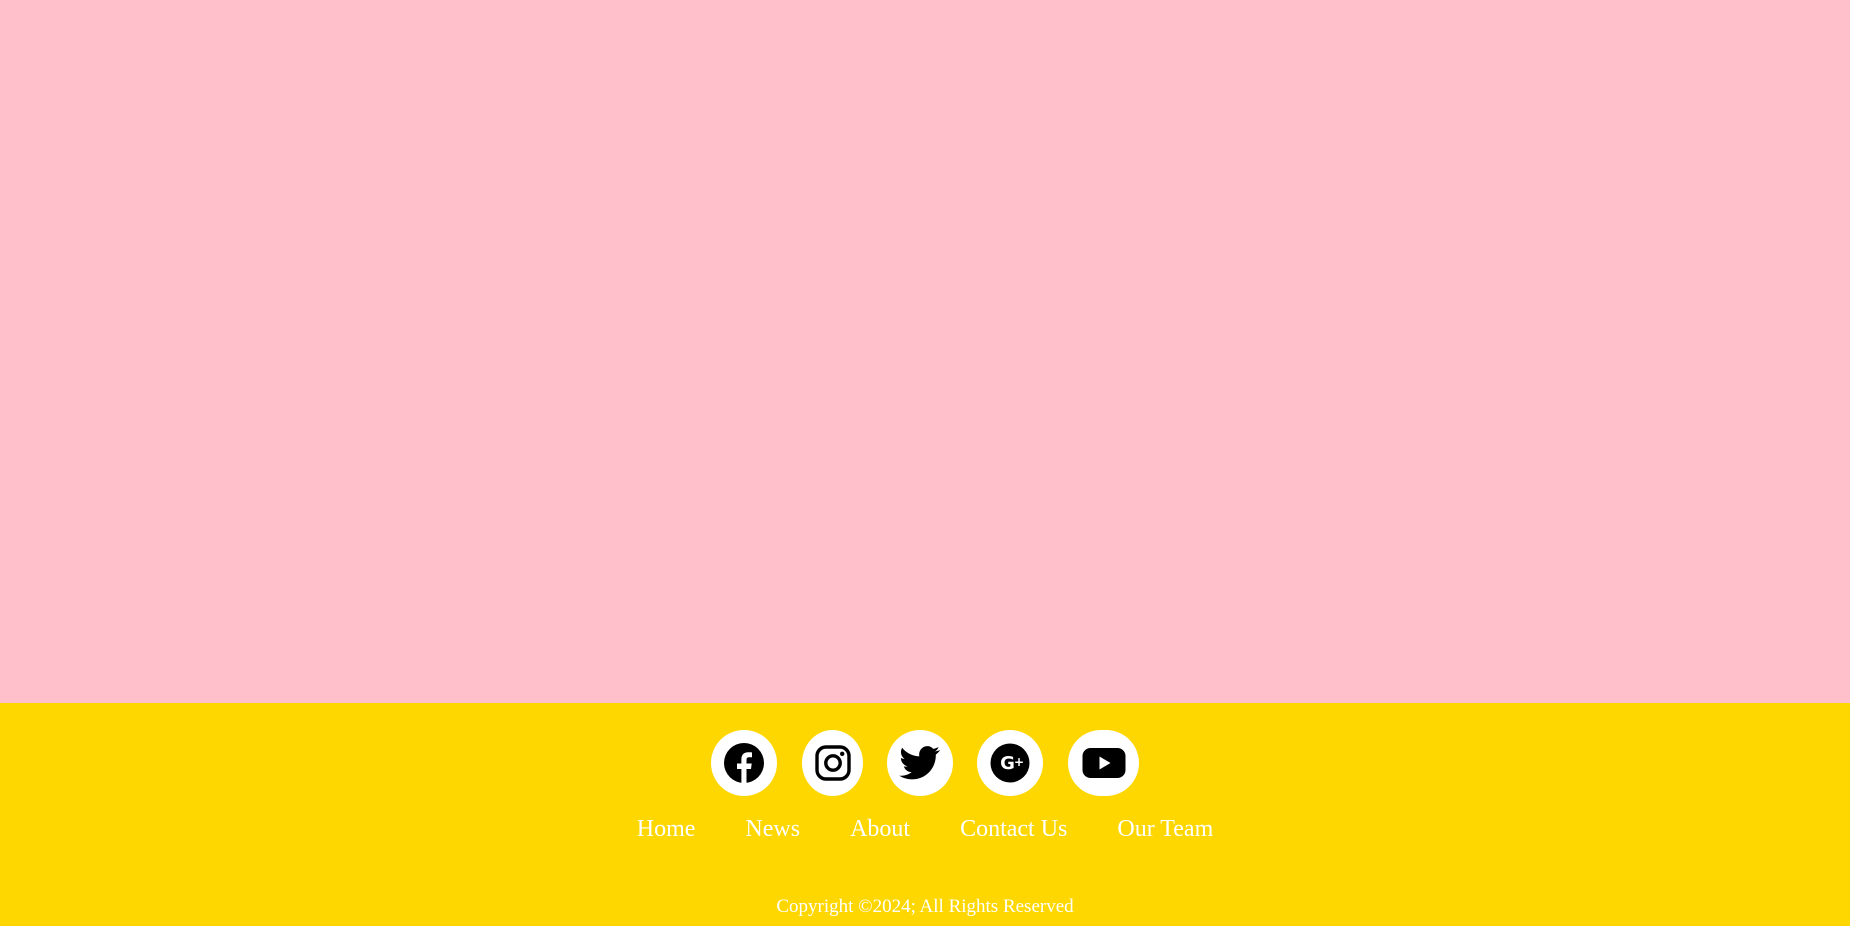  I want to click on youtube-link, so click(1103, 763).